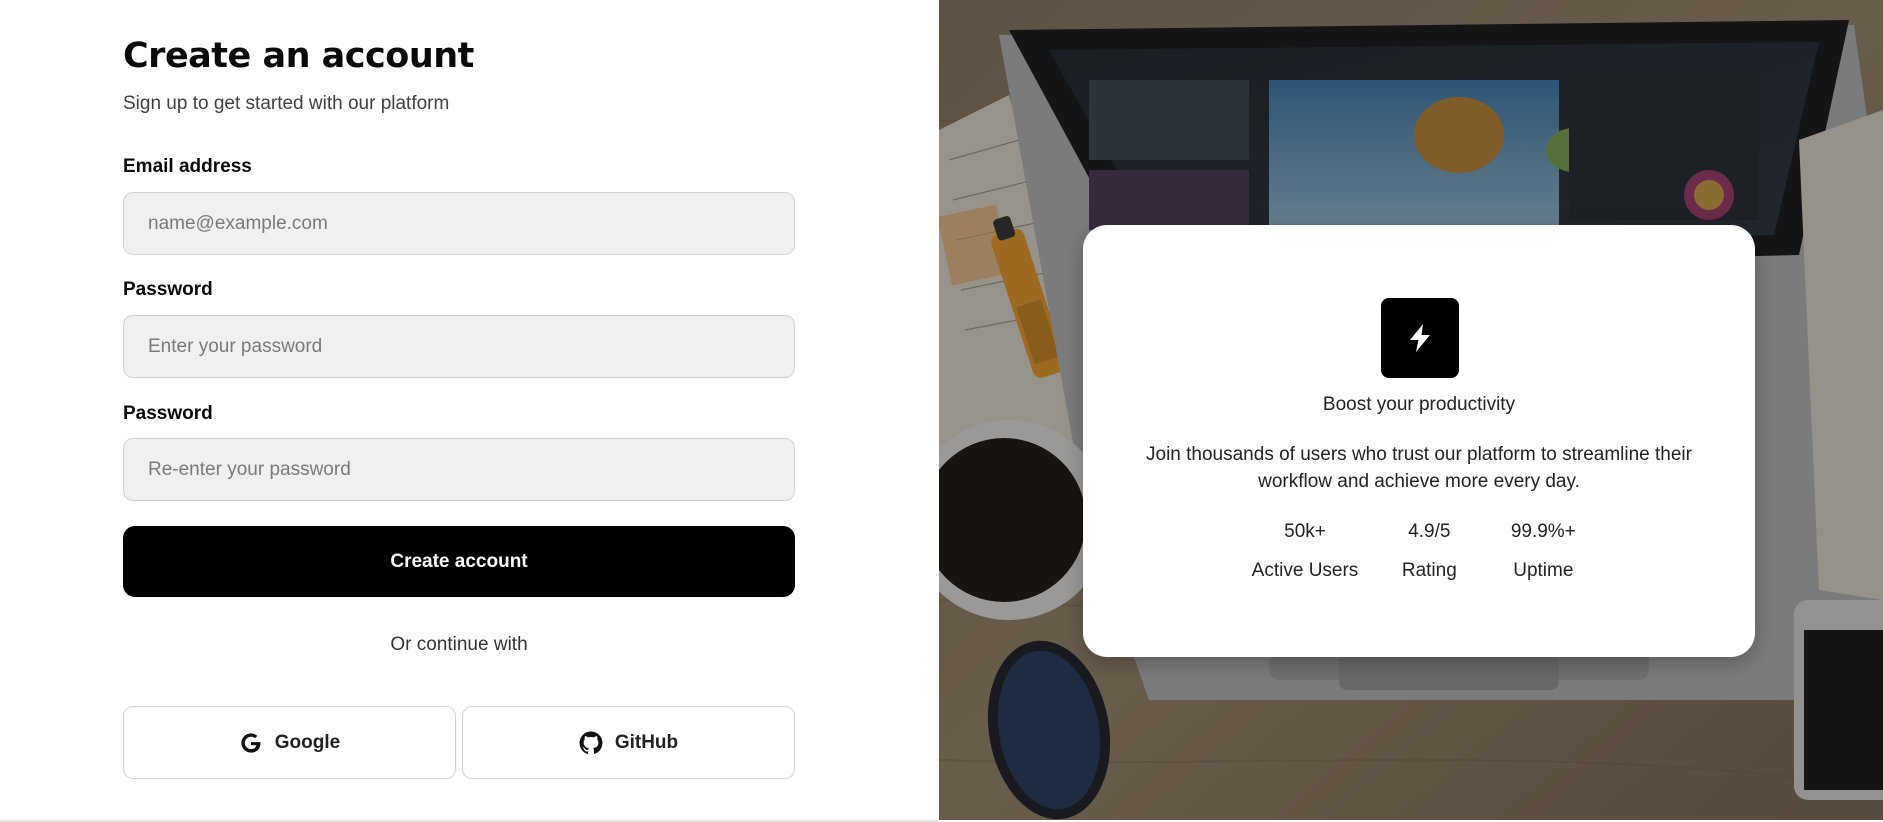 This screenshot has height=822, width=1883. I want to click on google-icon, so click(251, 742).